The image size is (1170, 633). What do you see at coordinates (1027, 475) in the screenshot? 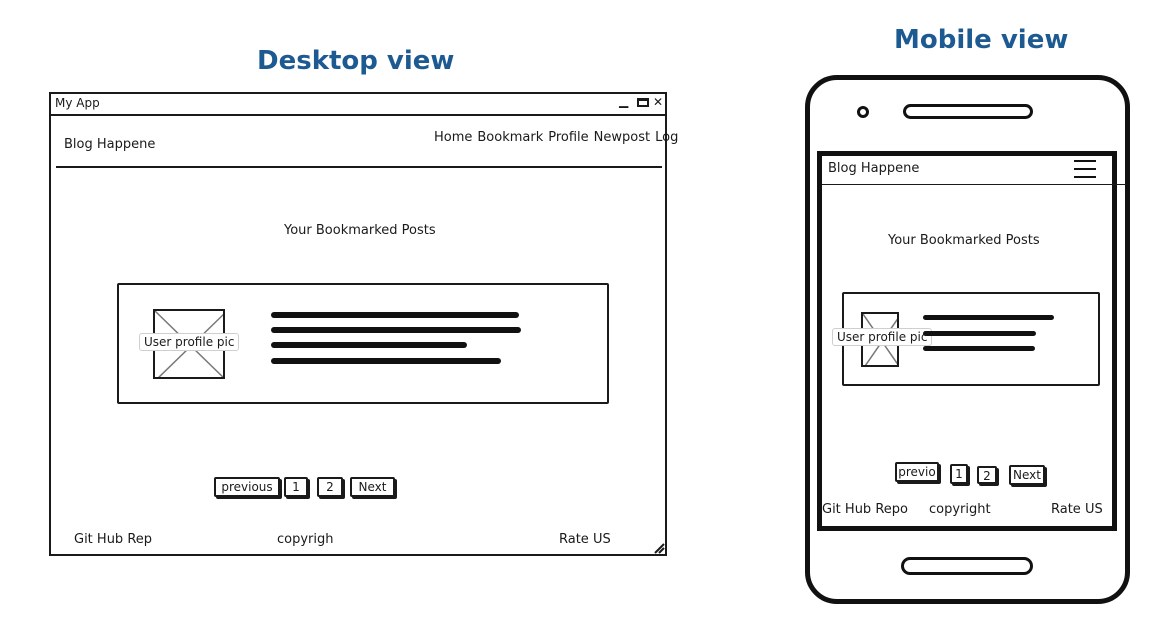
I see `mobile-pagination-next-button: Next` at bounding box center [1027, 475].